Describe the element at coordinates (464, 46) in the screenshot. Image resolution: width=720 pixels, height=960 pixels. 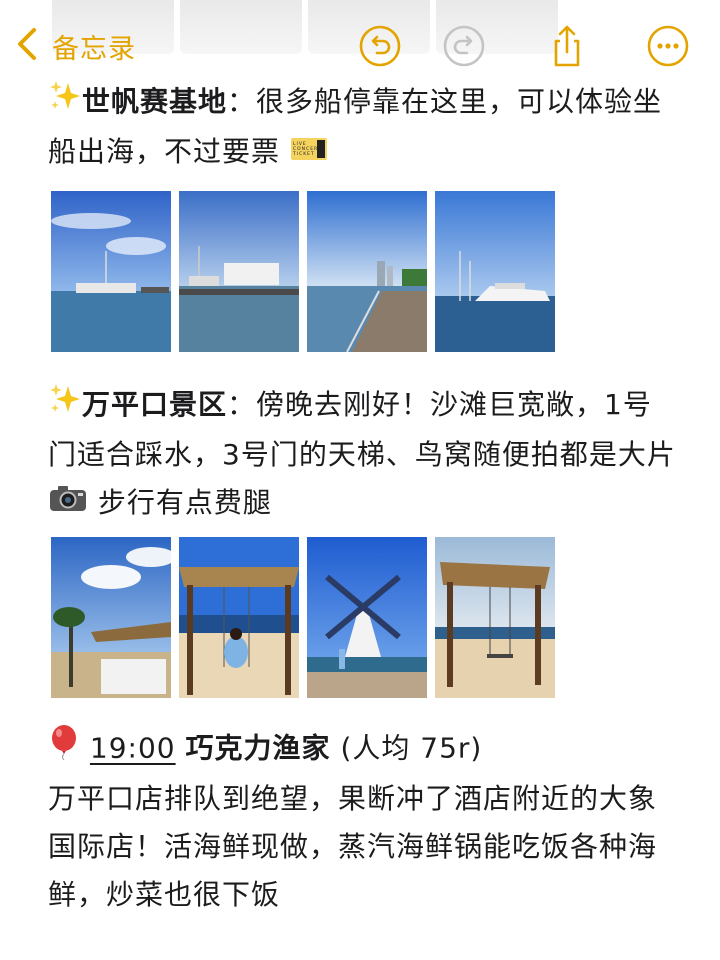
I see `redo-icon` at that location.